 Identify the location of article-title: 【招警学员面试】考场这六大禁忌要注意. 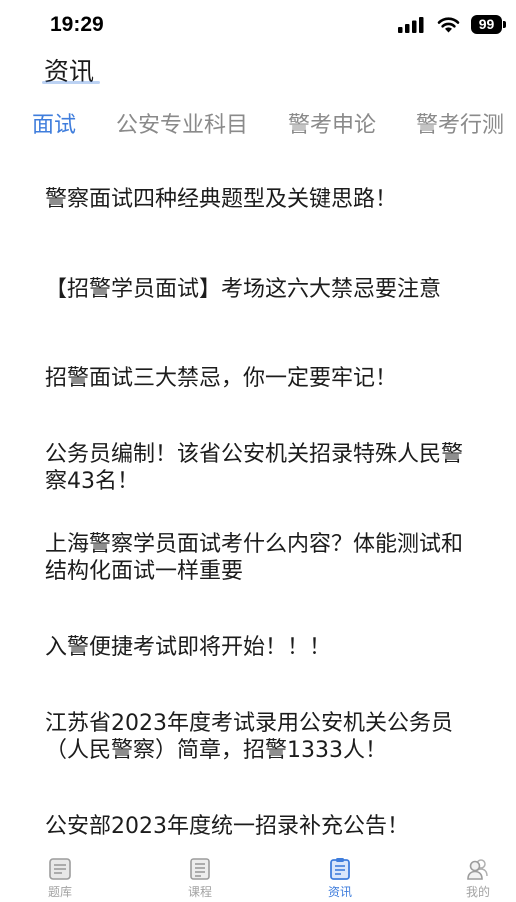
(243, 289).